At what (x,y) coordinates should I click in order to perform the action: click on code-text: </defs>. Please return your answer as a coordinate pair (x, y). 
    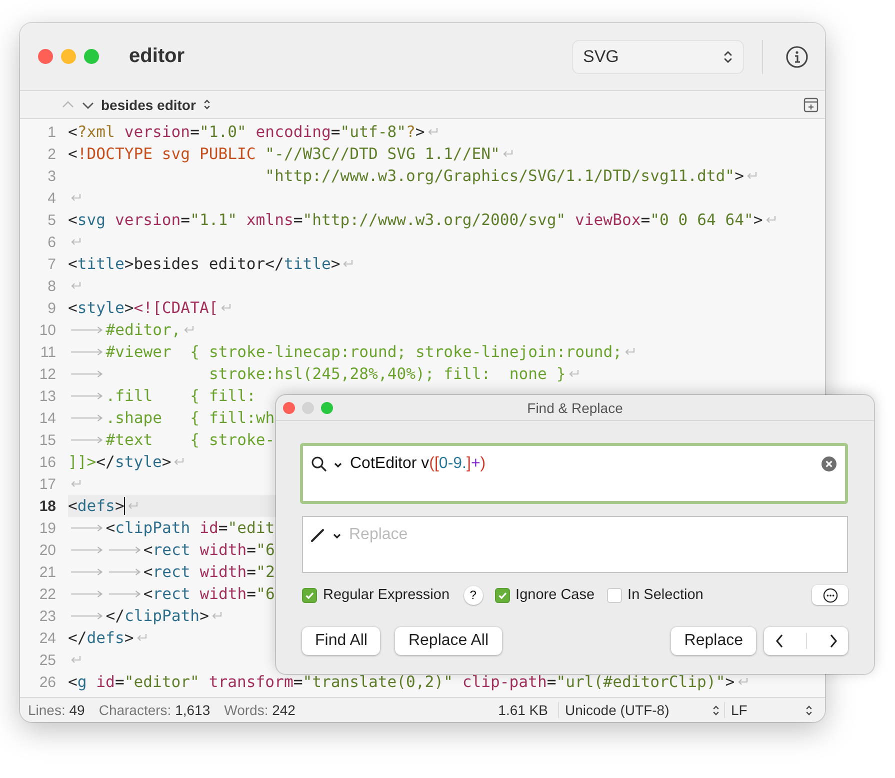
    Looking at the image, I should click on (101, 638).